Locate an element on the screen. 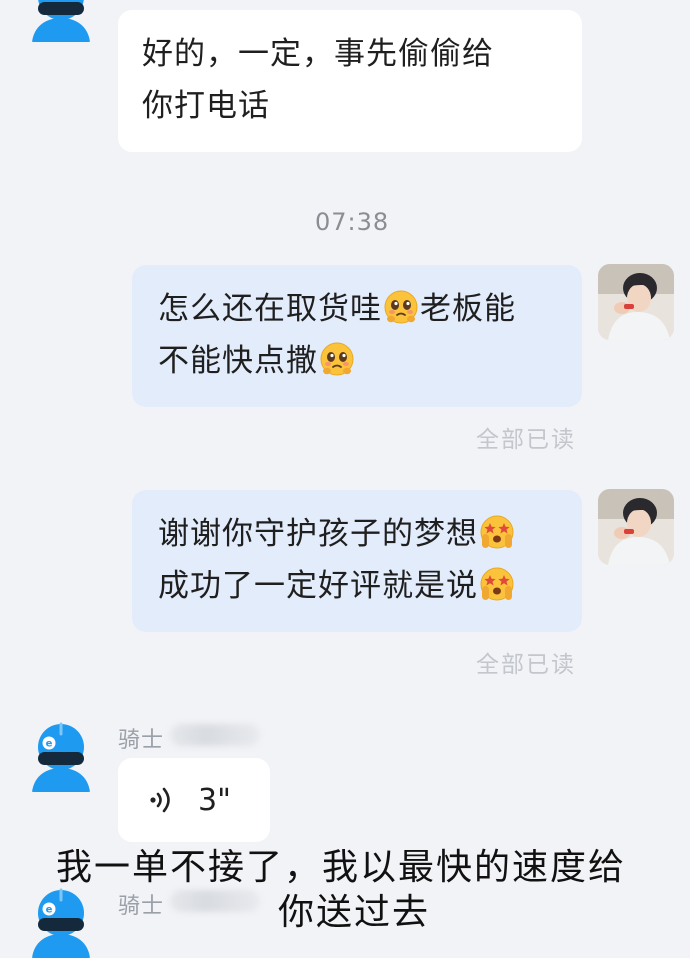  voice-wave-icon is located at coordinates (160, 800).